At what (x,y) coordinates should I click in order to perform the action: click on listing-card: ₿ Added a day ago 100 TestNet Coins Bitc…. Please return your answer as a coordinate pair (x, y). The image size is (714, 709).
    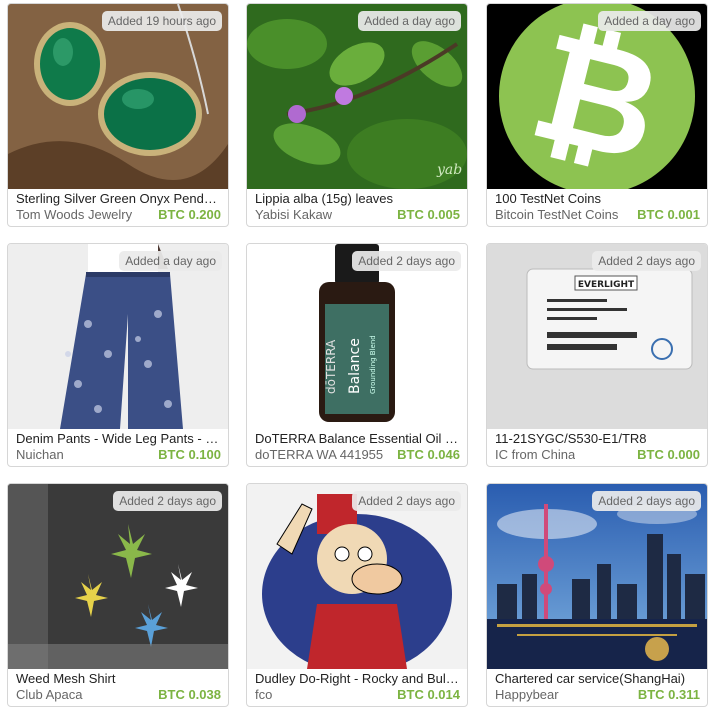
    Looking at the image, I should click on (597, 115).